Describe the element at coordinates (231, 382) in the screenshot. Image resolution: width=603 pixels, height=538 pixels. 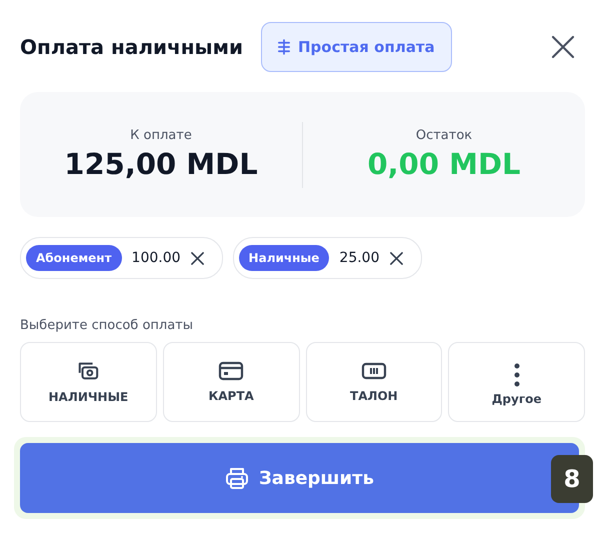
I see `payment-method-button: КАРТА` at that location.